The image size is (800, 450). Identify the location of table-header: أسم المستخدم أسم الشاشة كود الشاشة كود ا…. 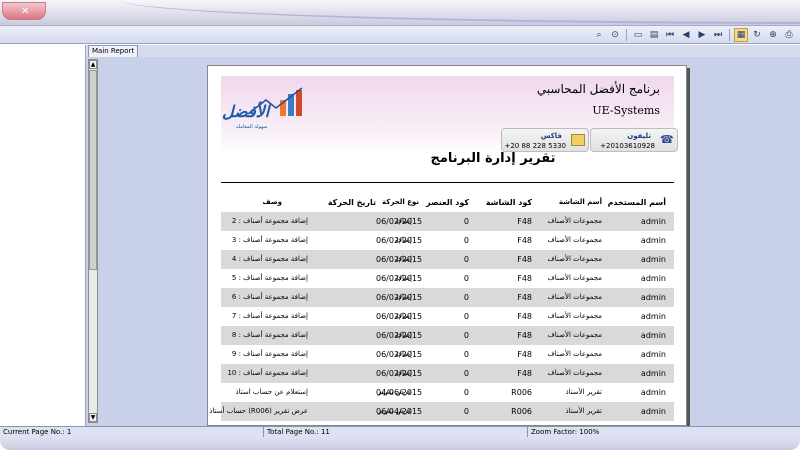
(447, 202).